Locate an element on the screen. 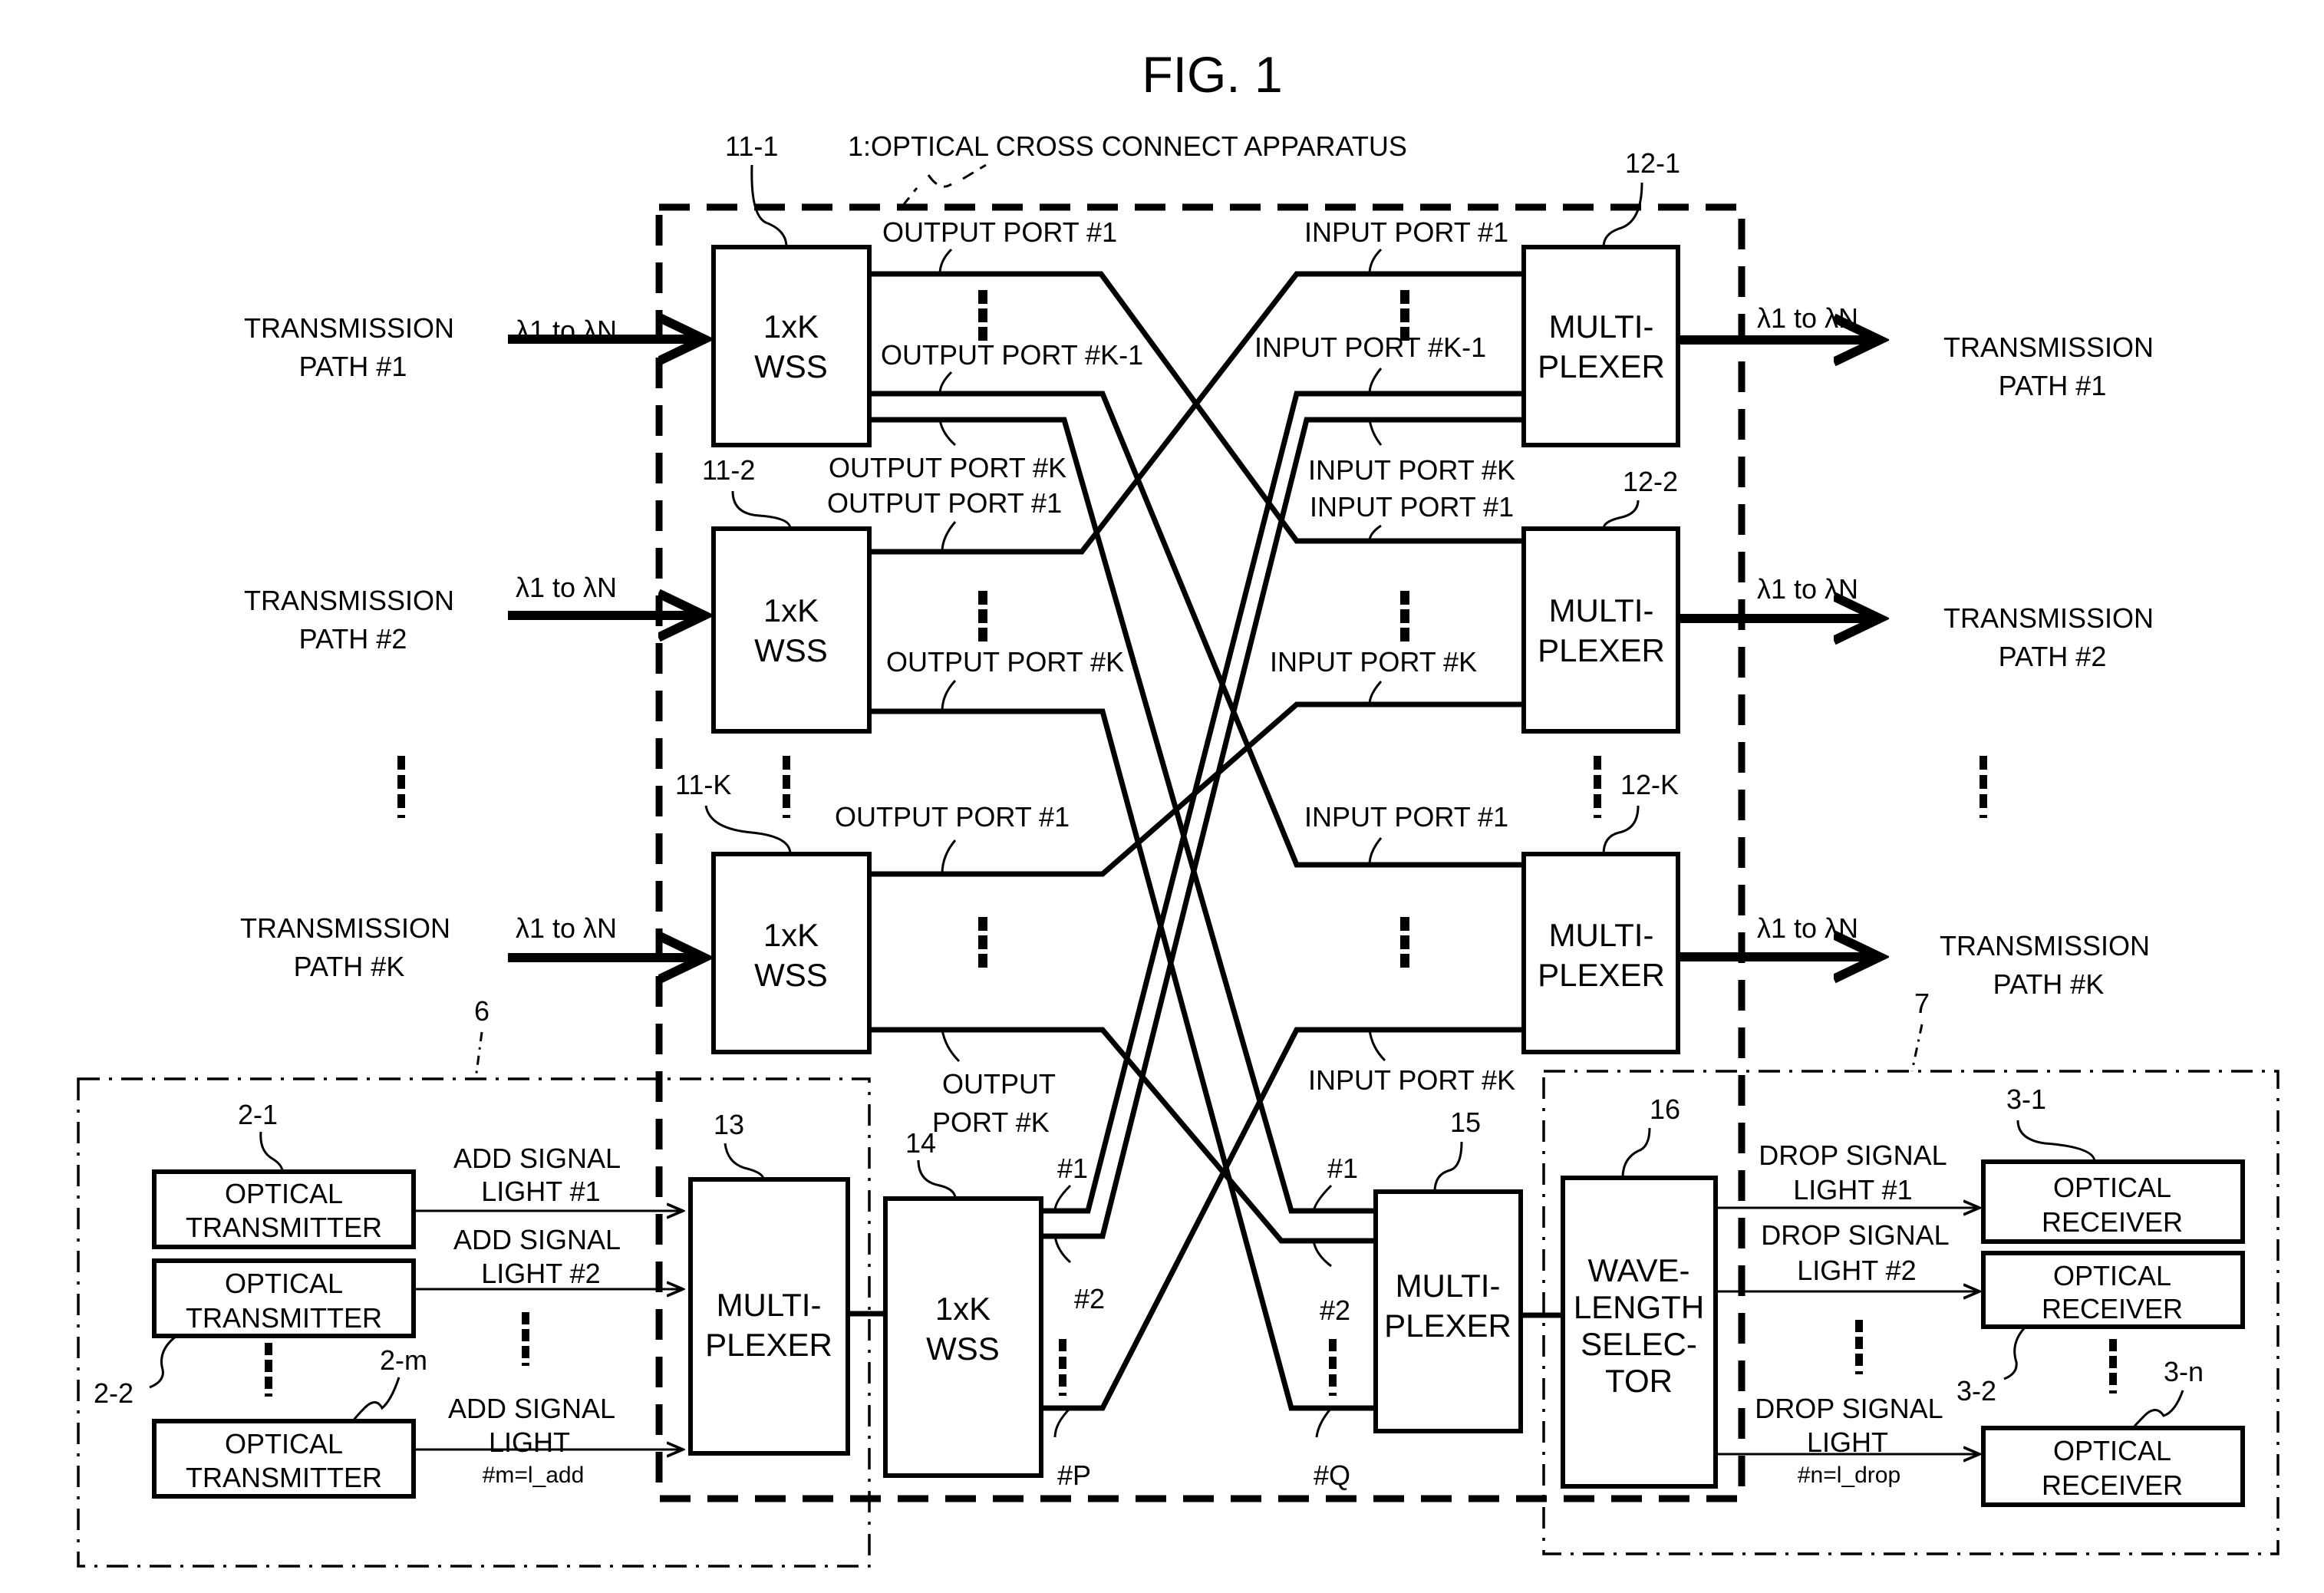 The height and width of the screenshot is (1593, 2324). mux-12-2-leader is located at coordinates (1621, 515).